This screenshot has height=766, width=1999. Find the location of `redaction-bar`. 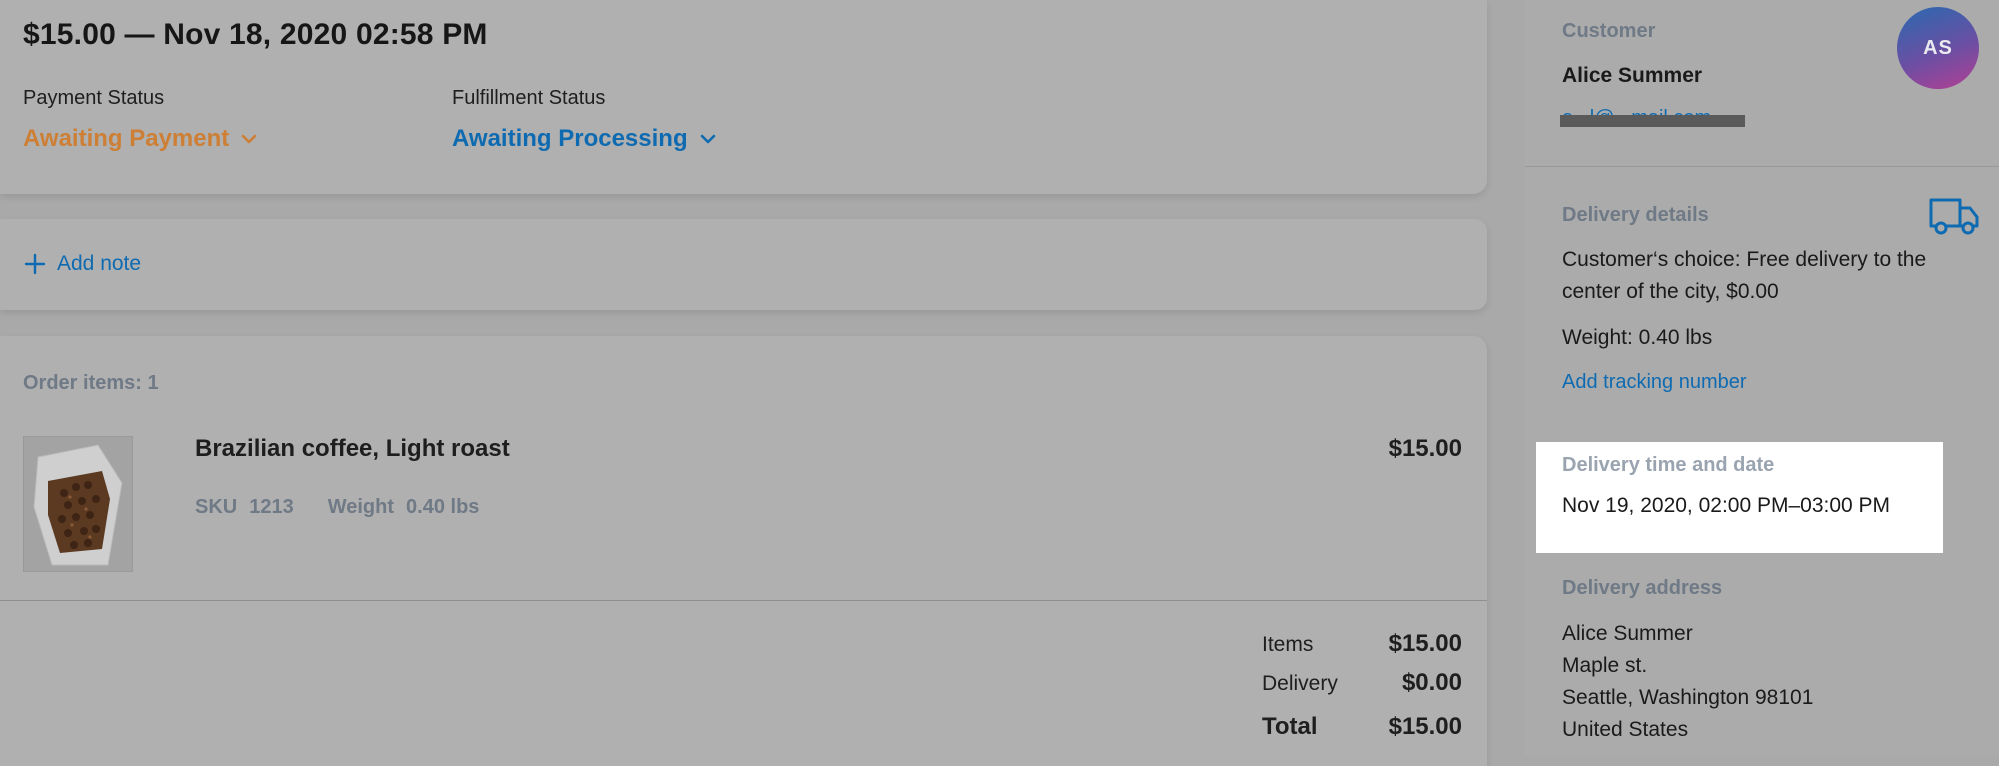

redaction-bar is located at coordinates (1652, 121).